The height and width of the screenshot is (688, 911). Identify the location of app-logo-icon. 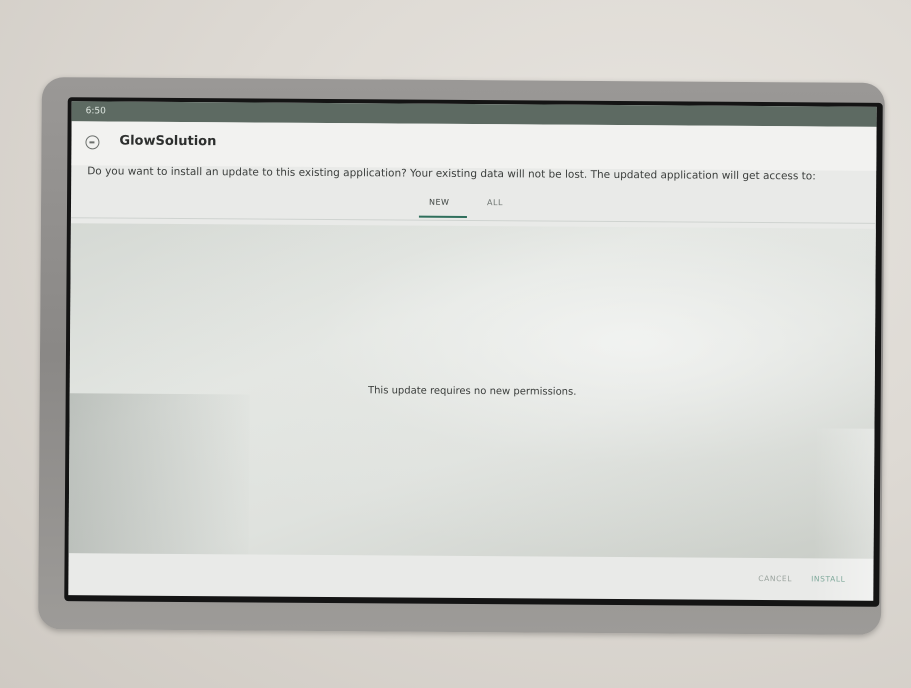
(92, 142).